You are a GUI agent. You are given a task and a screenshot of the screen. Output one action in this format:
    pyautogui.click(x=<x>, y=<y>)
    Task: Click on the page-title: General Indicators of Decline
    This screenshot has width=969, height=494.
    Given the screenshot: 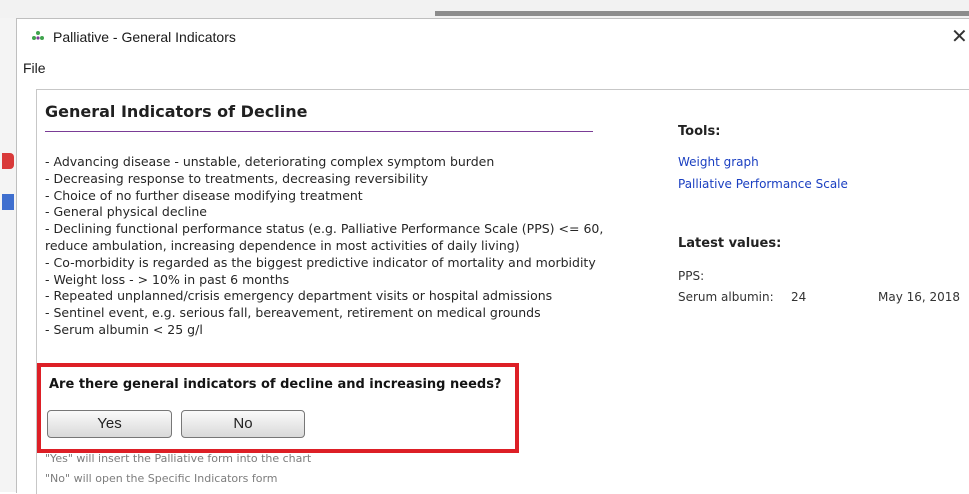 What is the action you would take?
    pyautogui.click(x=176, y=111)
    